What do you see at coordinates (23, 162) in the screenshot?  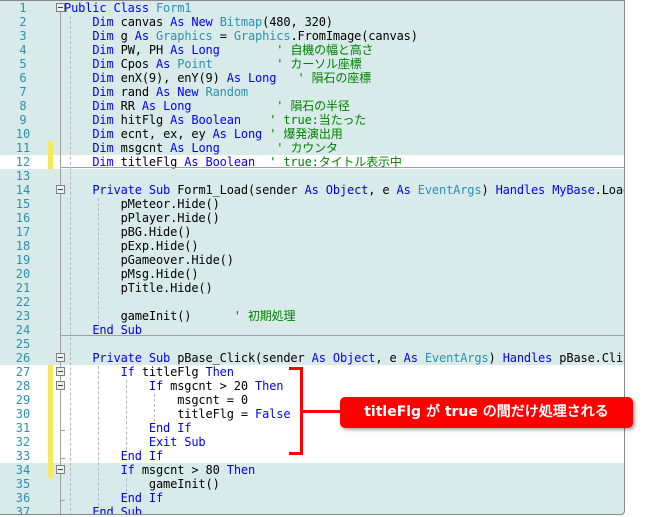 I see `line-number: 12` at bounding box center [23, 162].